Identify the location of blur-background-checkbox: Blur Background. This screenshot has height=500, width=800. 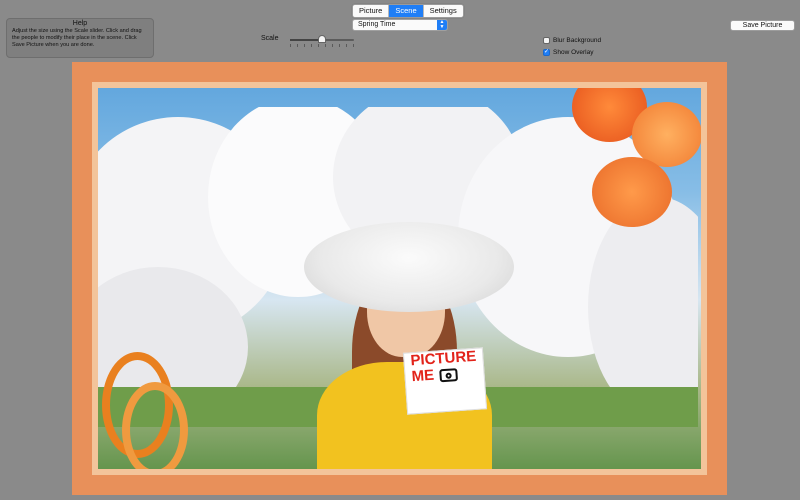
(572, 40).